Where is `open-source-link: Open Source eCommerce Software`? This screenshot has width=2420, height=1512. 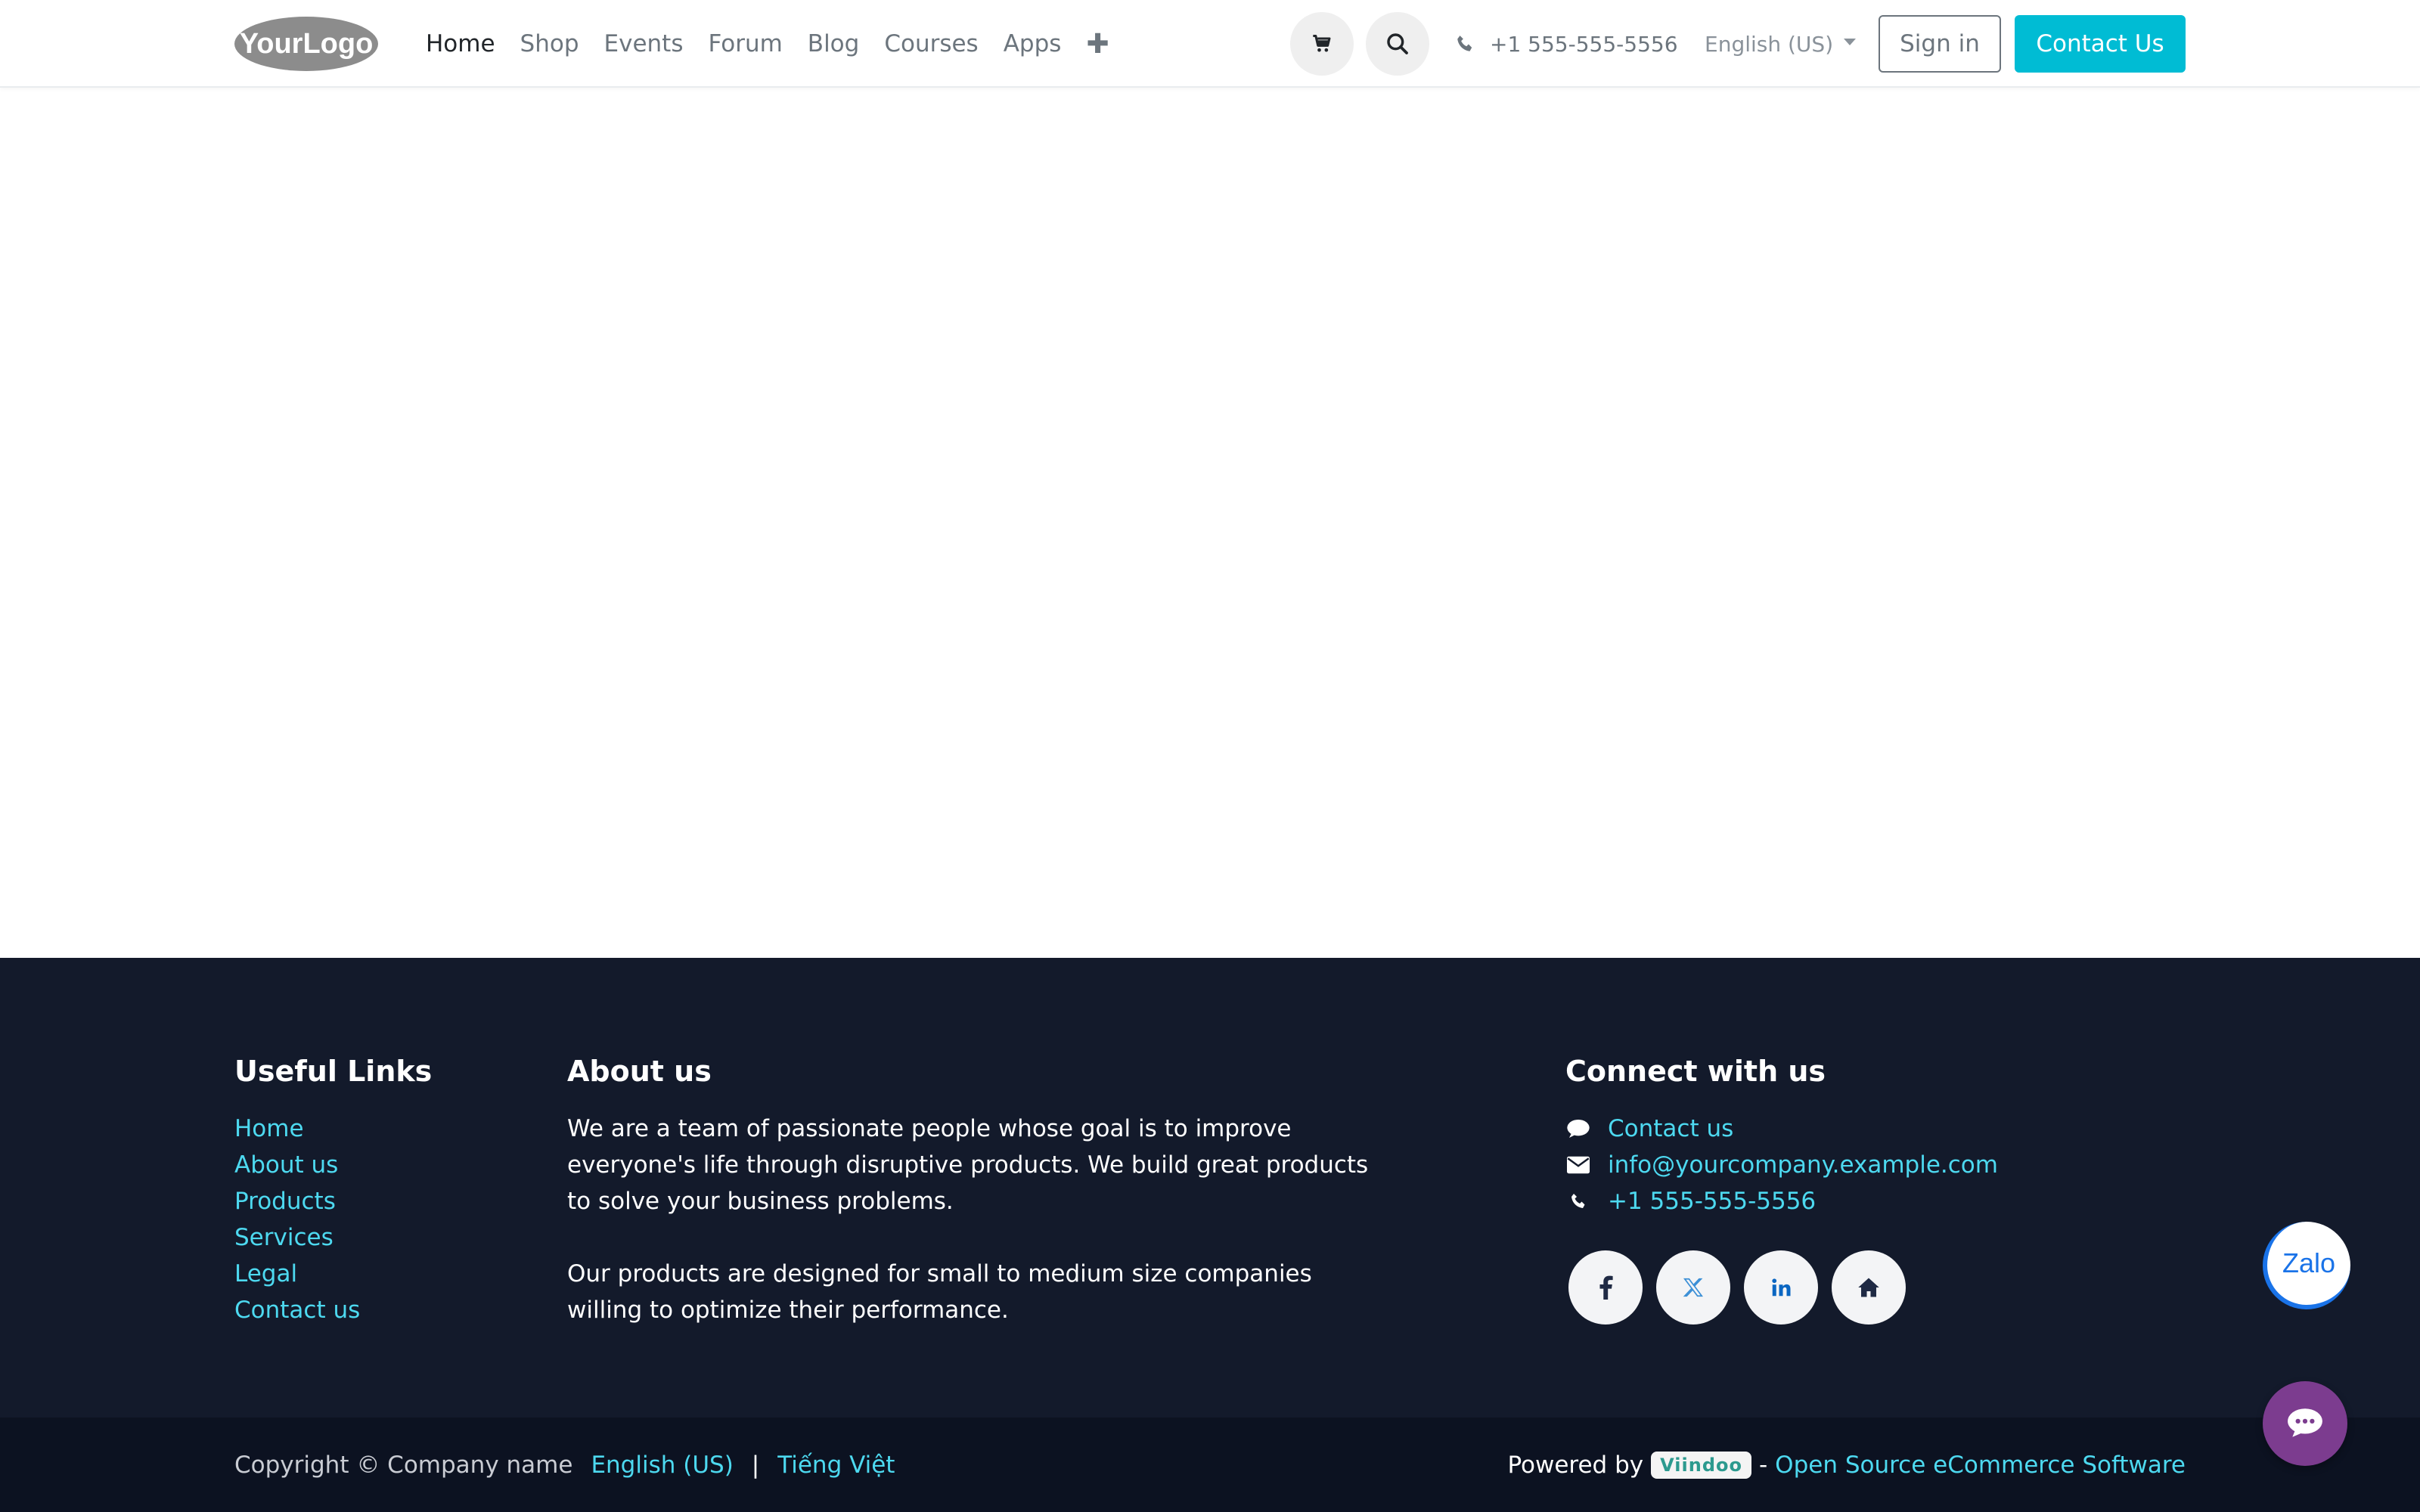 open-source-link: Open Source eCommerce Software is located at coordinates (1980, 1465).